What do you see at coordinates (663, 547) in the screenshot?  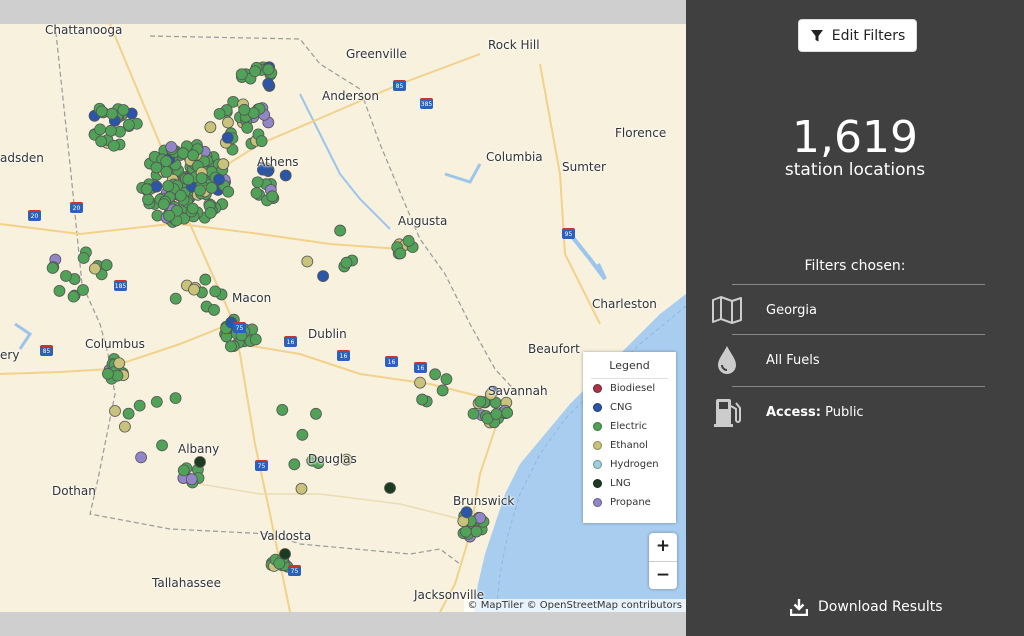 I see `zoom-in-button: +` at bounding box center [663, 547].